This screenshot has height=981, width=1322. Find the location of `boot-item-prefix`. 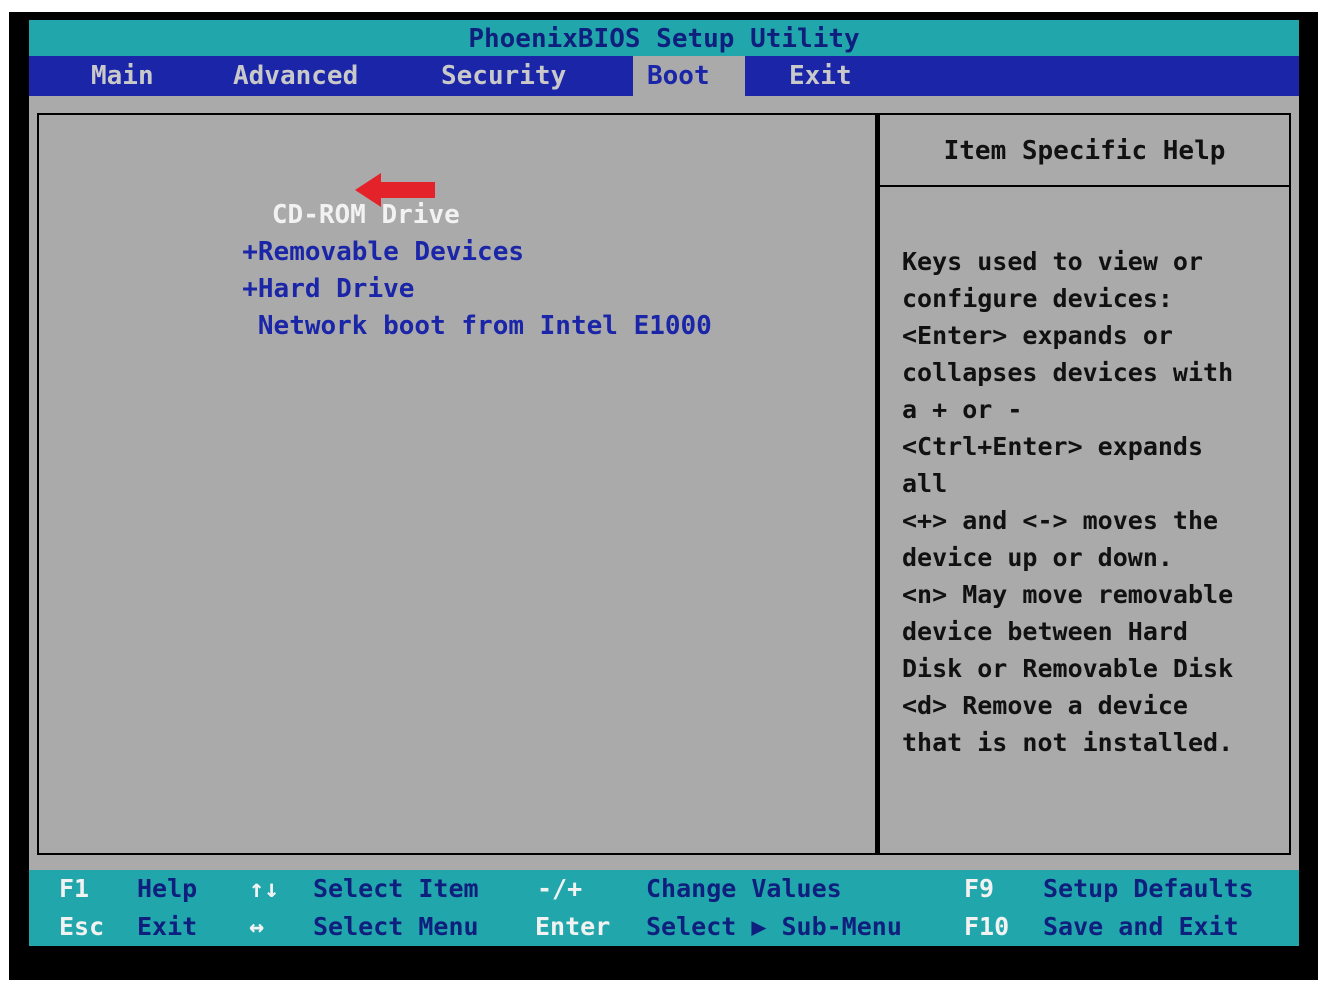

boot-item-prefix is located at coordinates (250, 326).